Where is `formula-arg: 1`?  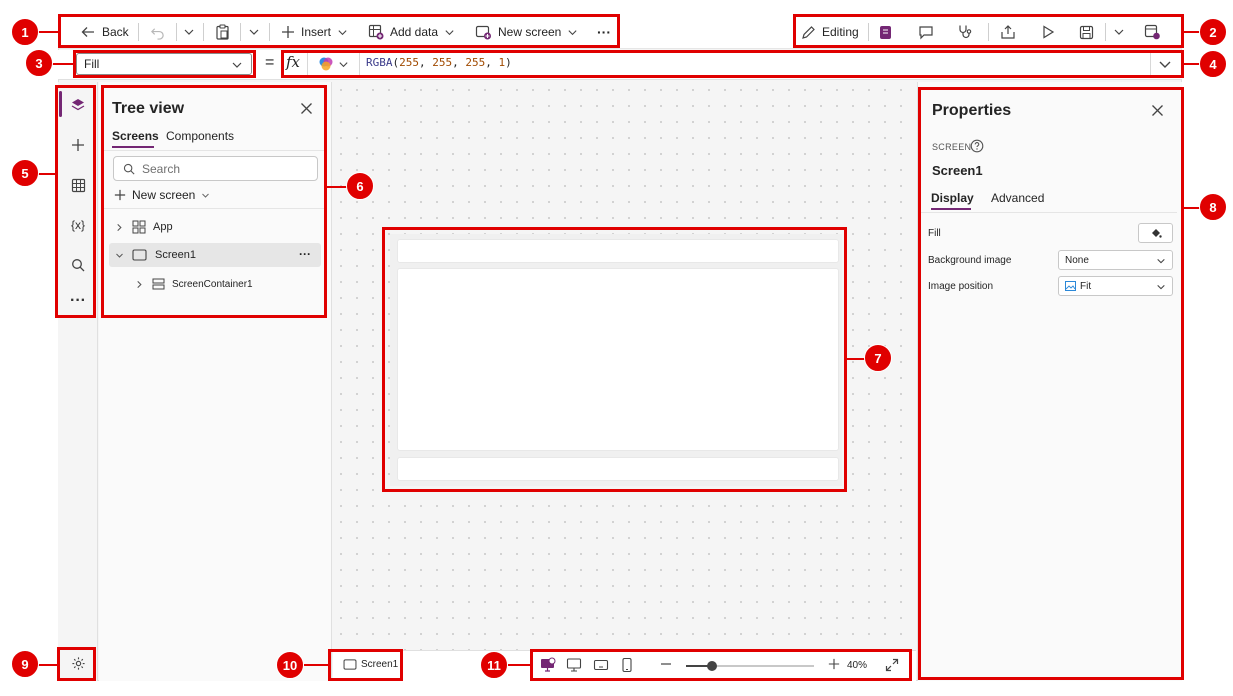 formula-arg: 1 is located at coordinates (502, 62).